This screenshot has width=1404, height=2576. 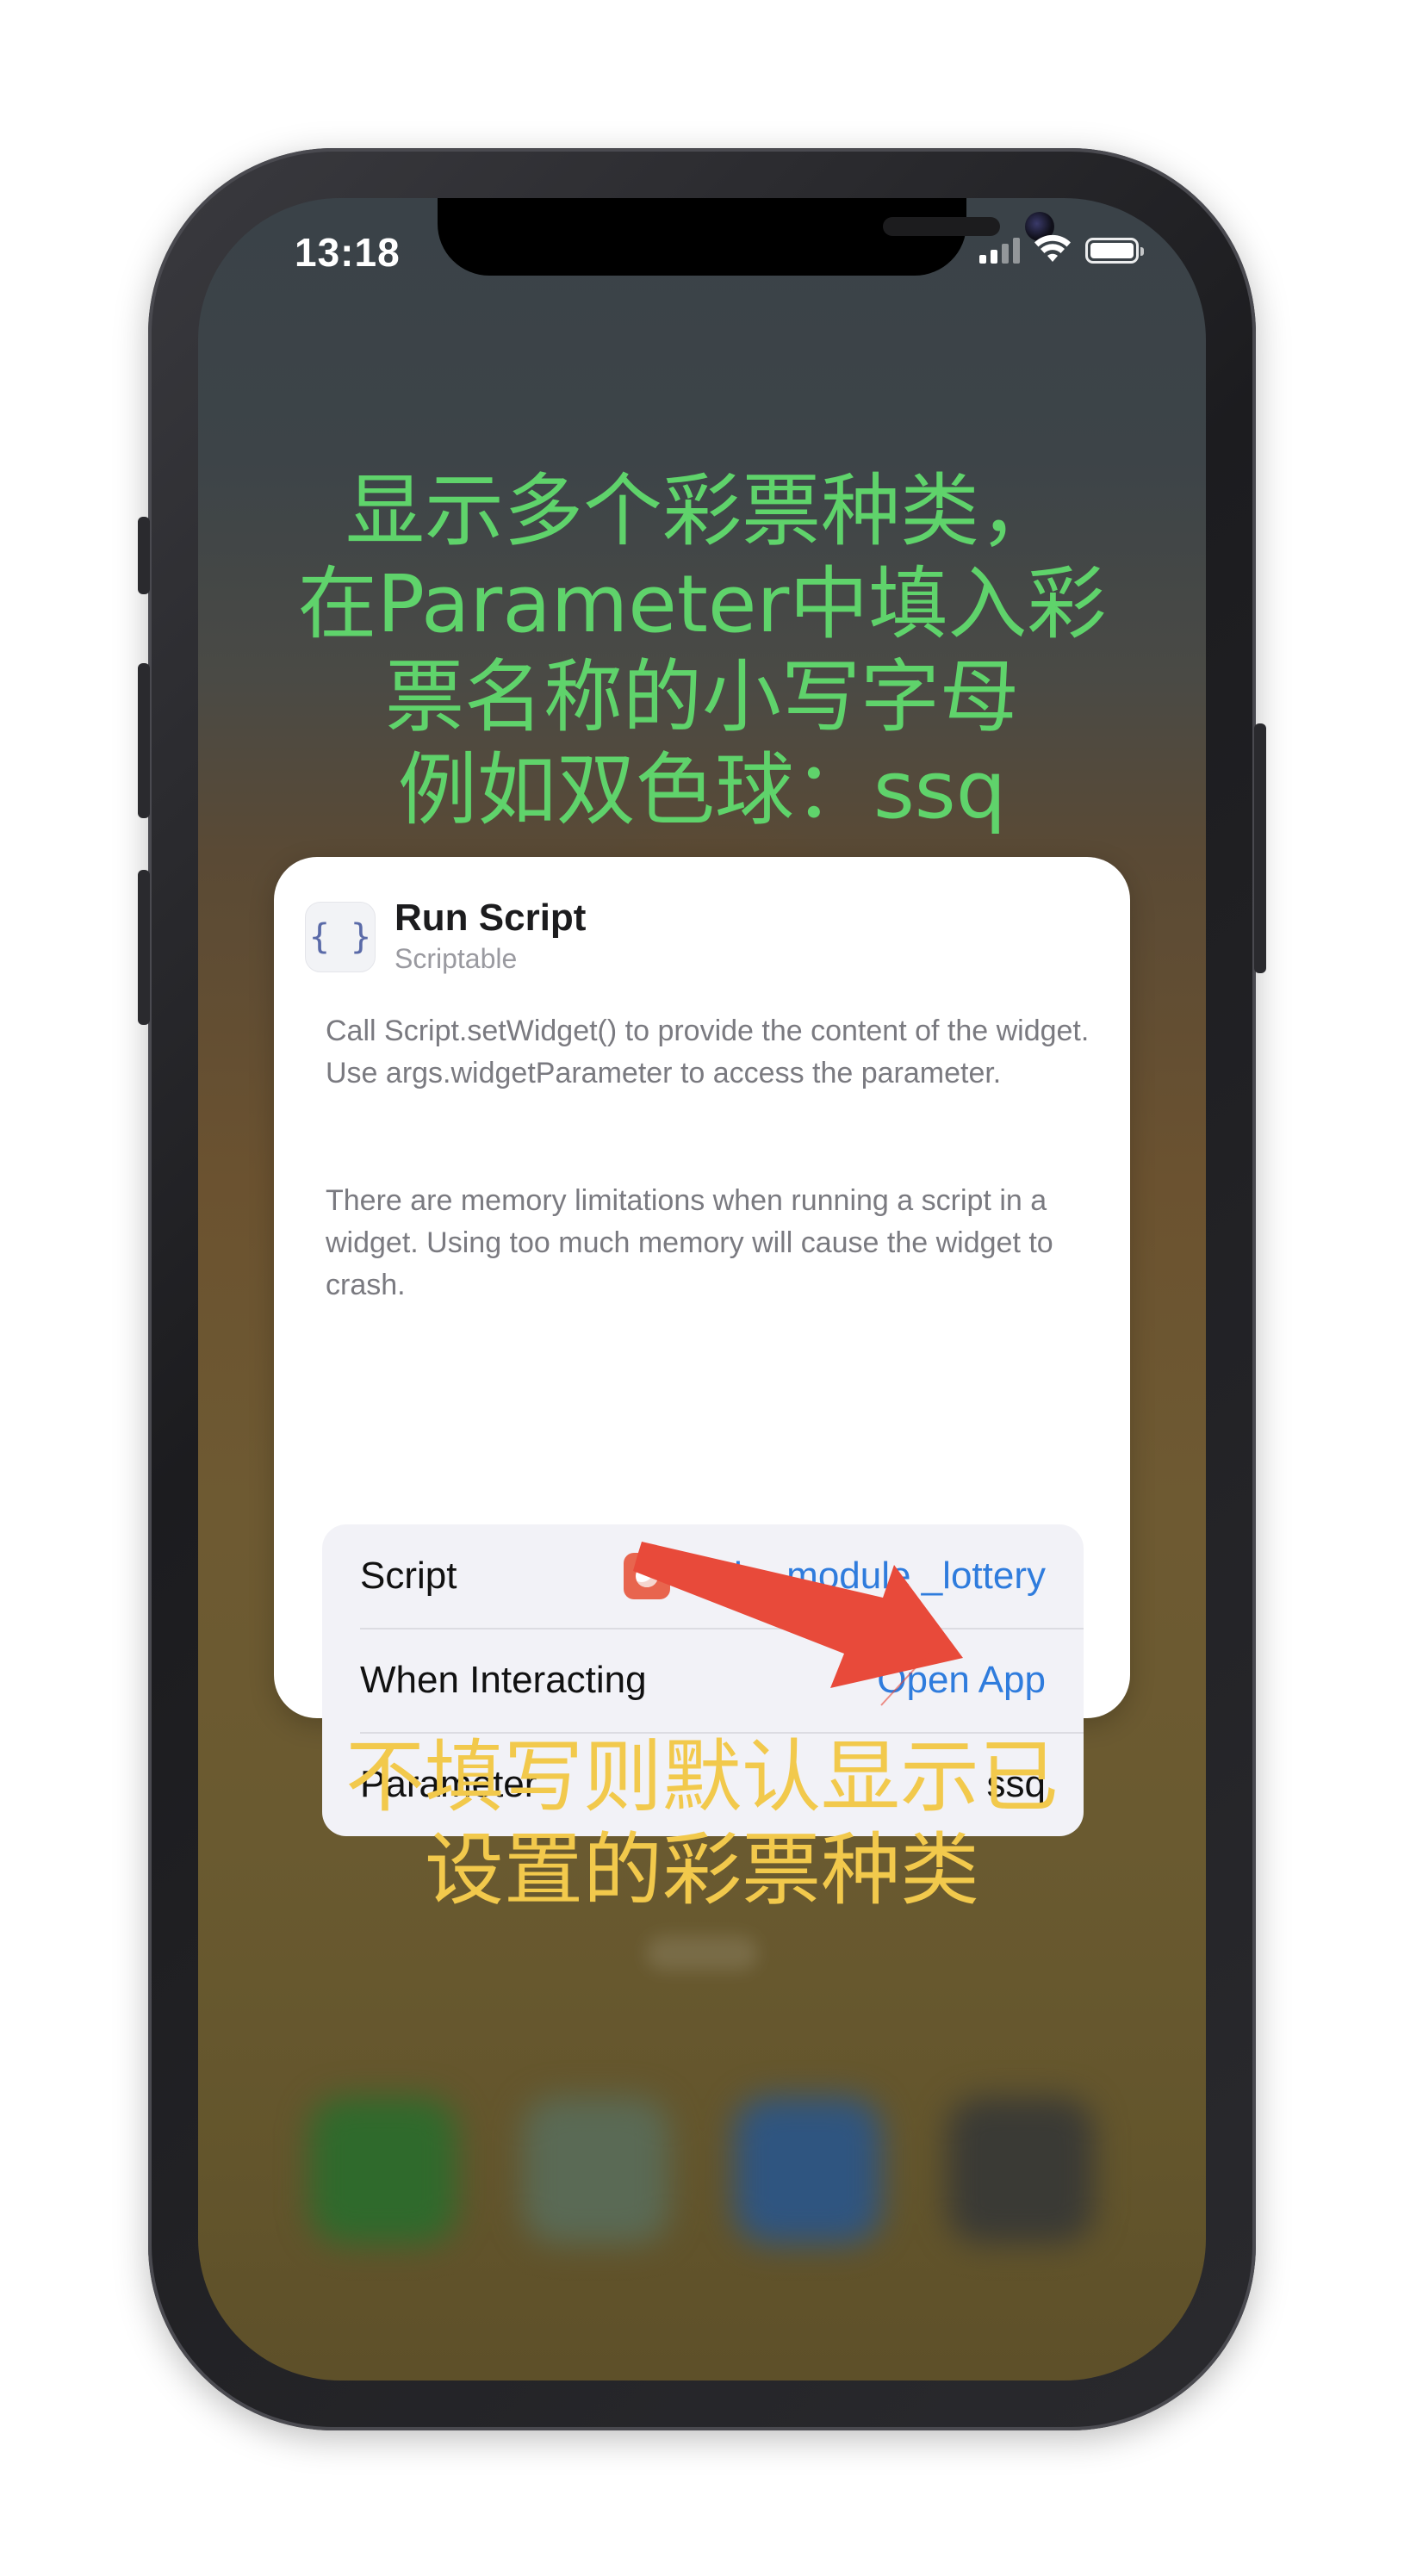 I want to click on script-row: Script web_ module _lottery, so click(x=703, y=1576).